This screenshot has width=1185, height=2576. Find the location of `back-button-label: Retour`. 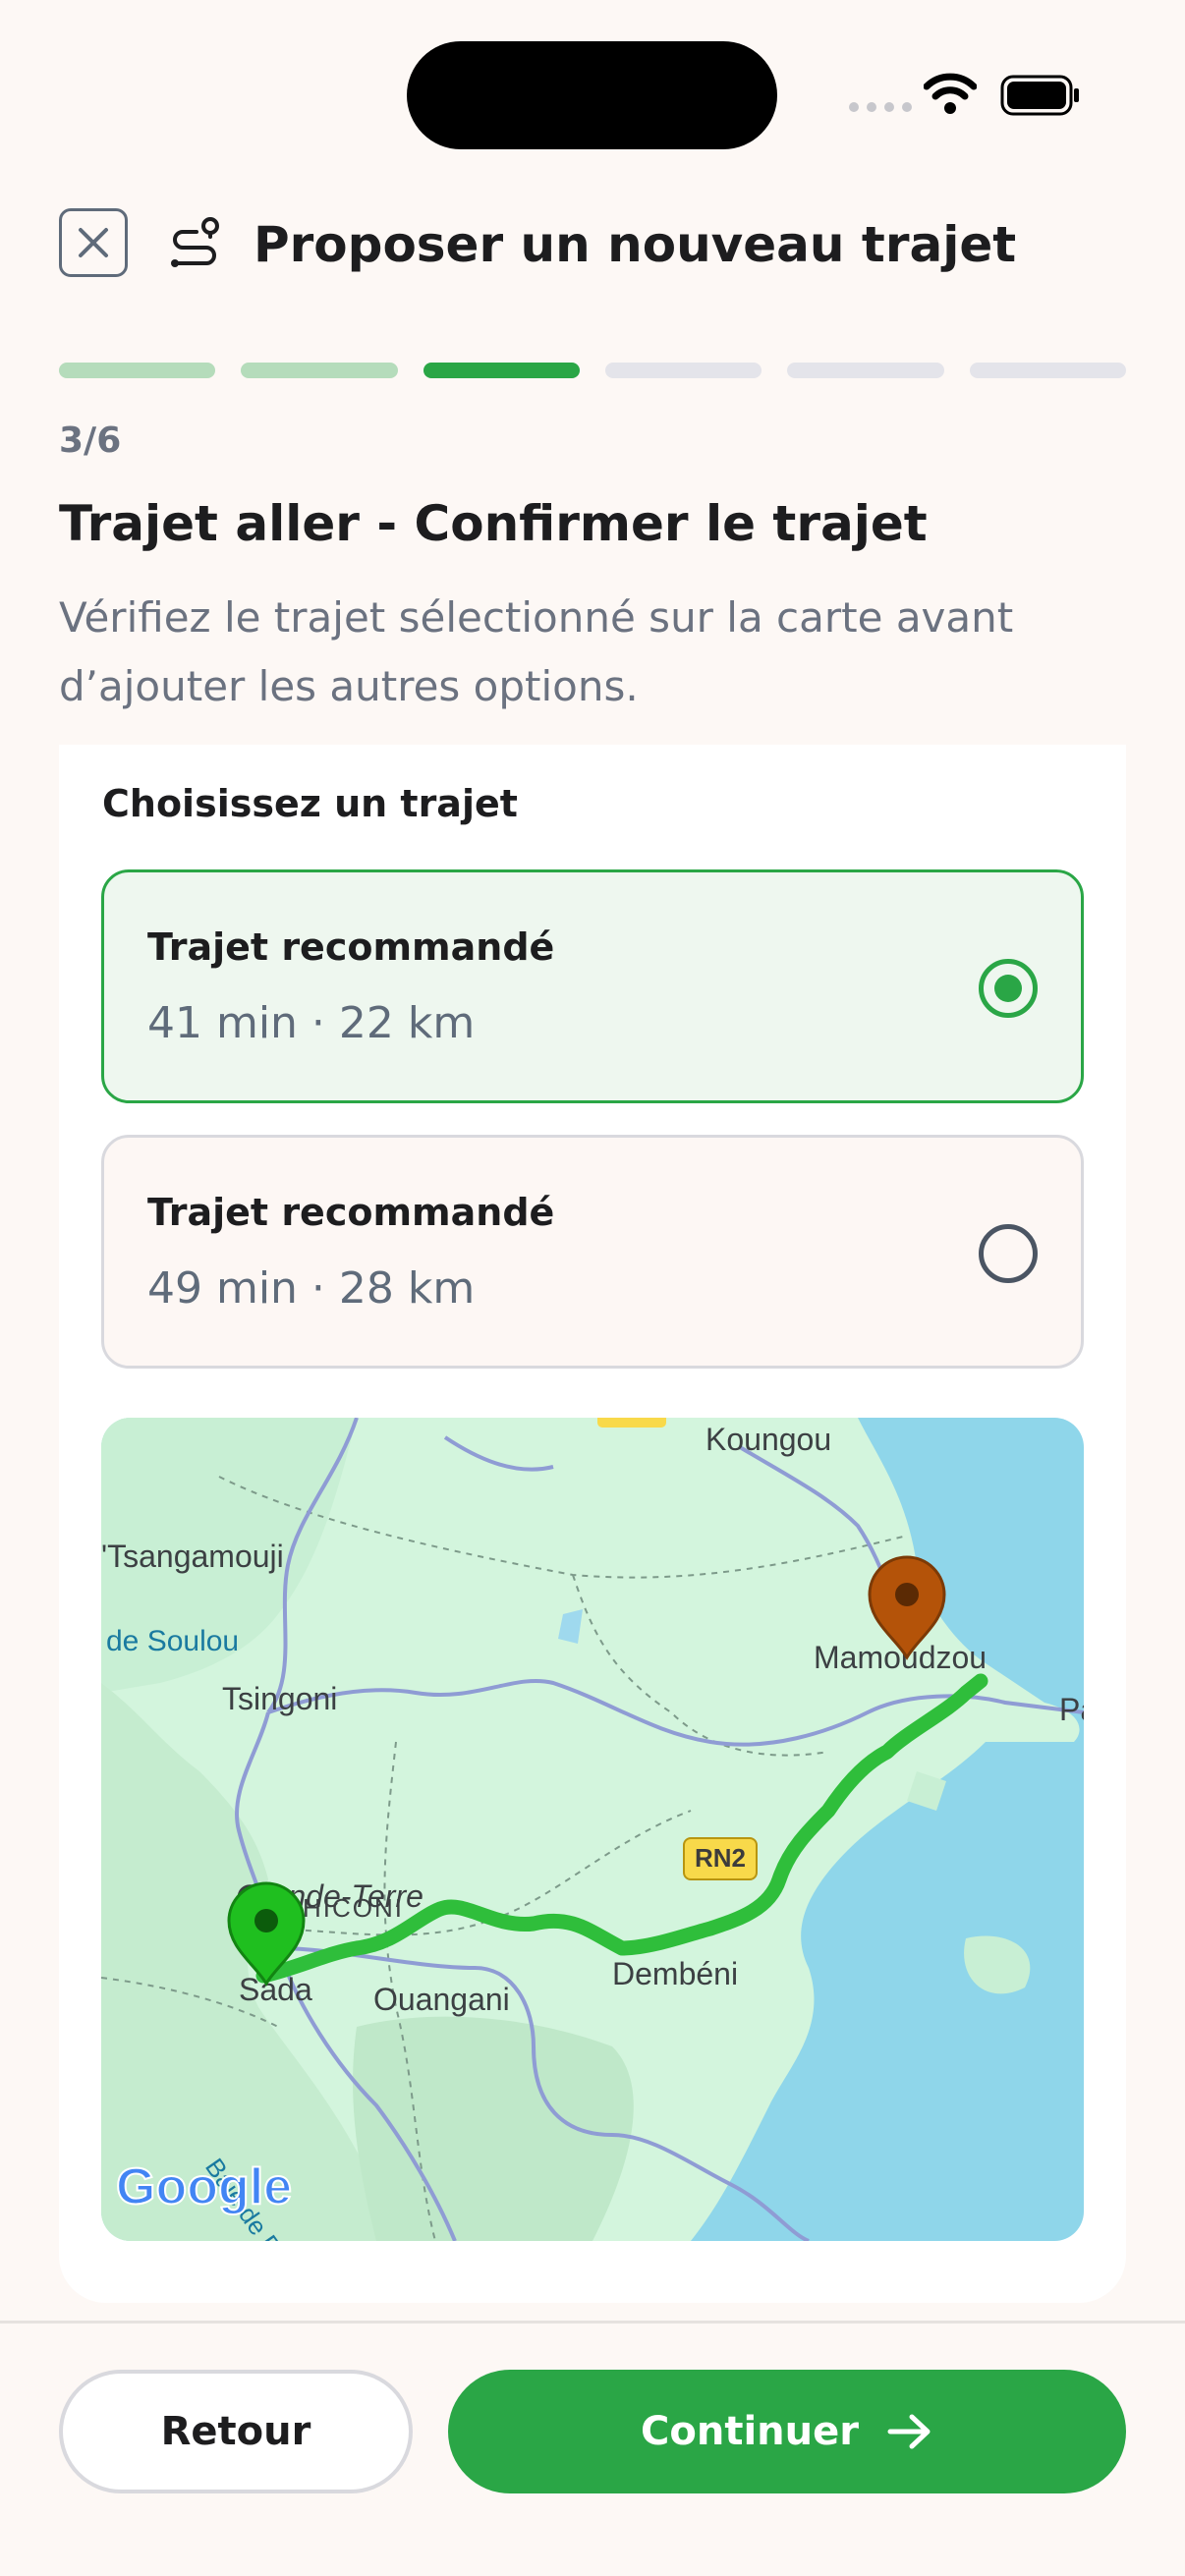

back-button-label: Retour is located at coordinates (236, 2431).